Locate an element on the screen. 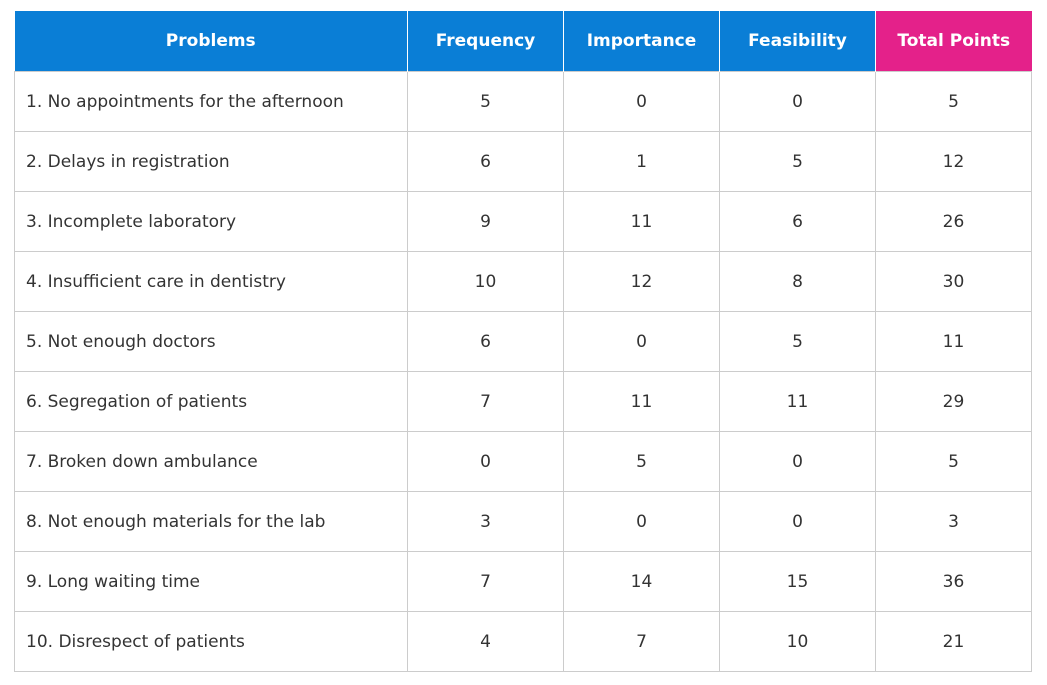 This screenshot has width=1047, height=685. table-row: 10. Disrespect of patients 4 7 10 21 is located at coordinates (523, 641).